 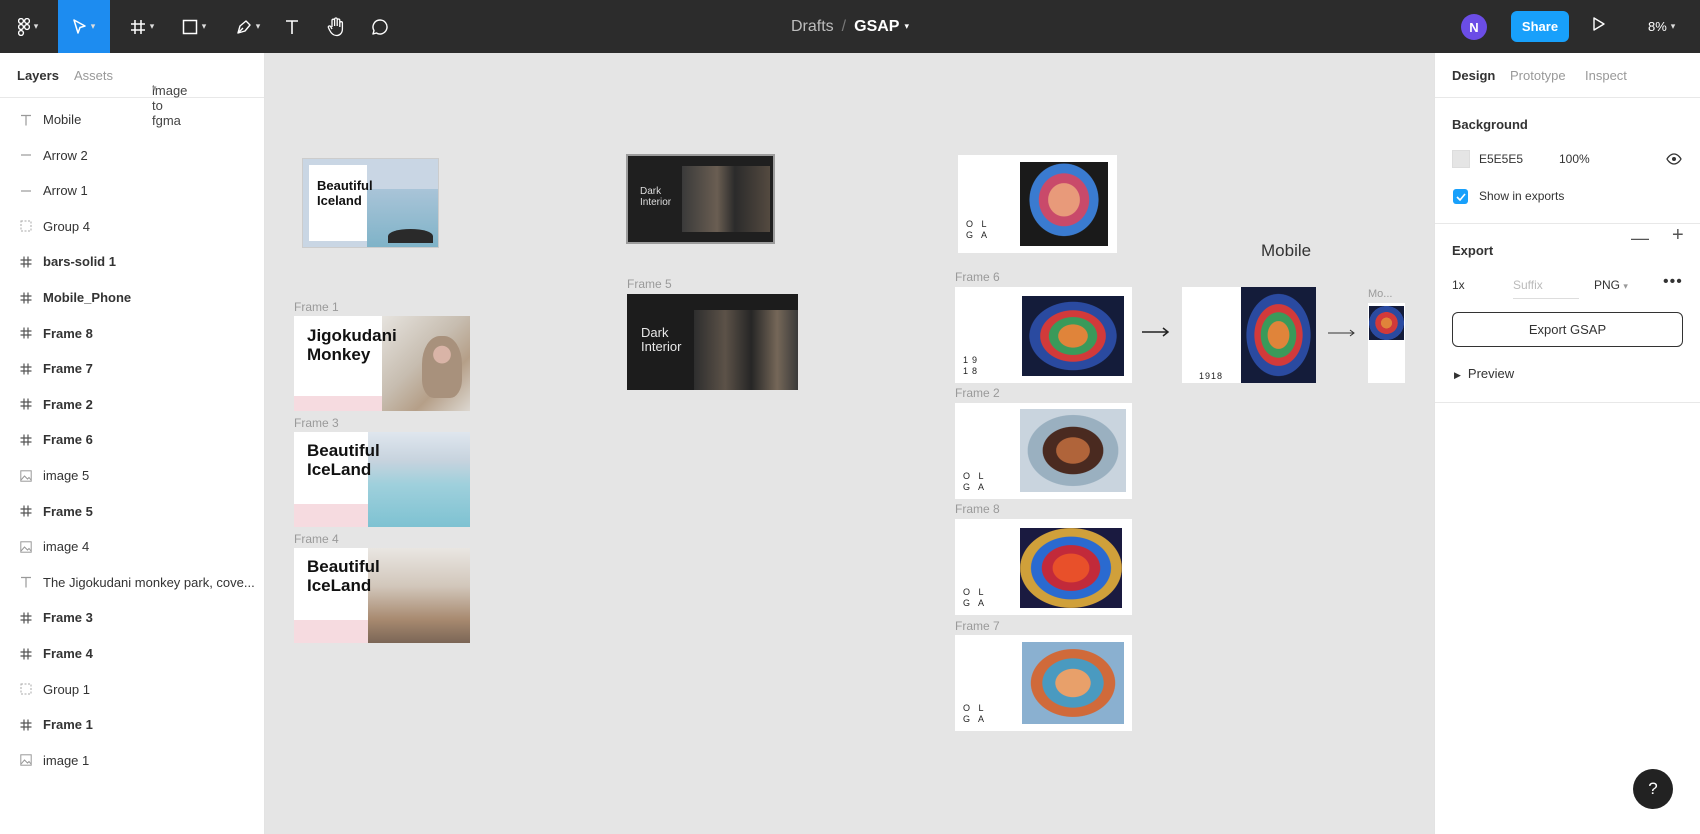 I want to click on background-section-title: Background, so click(x=1490, y=124).